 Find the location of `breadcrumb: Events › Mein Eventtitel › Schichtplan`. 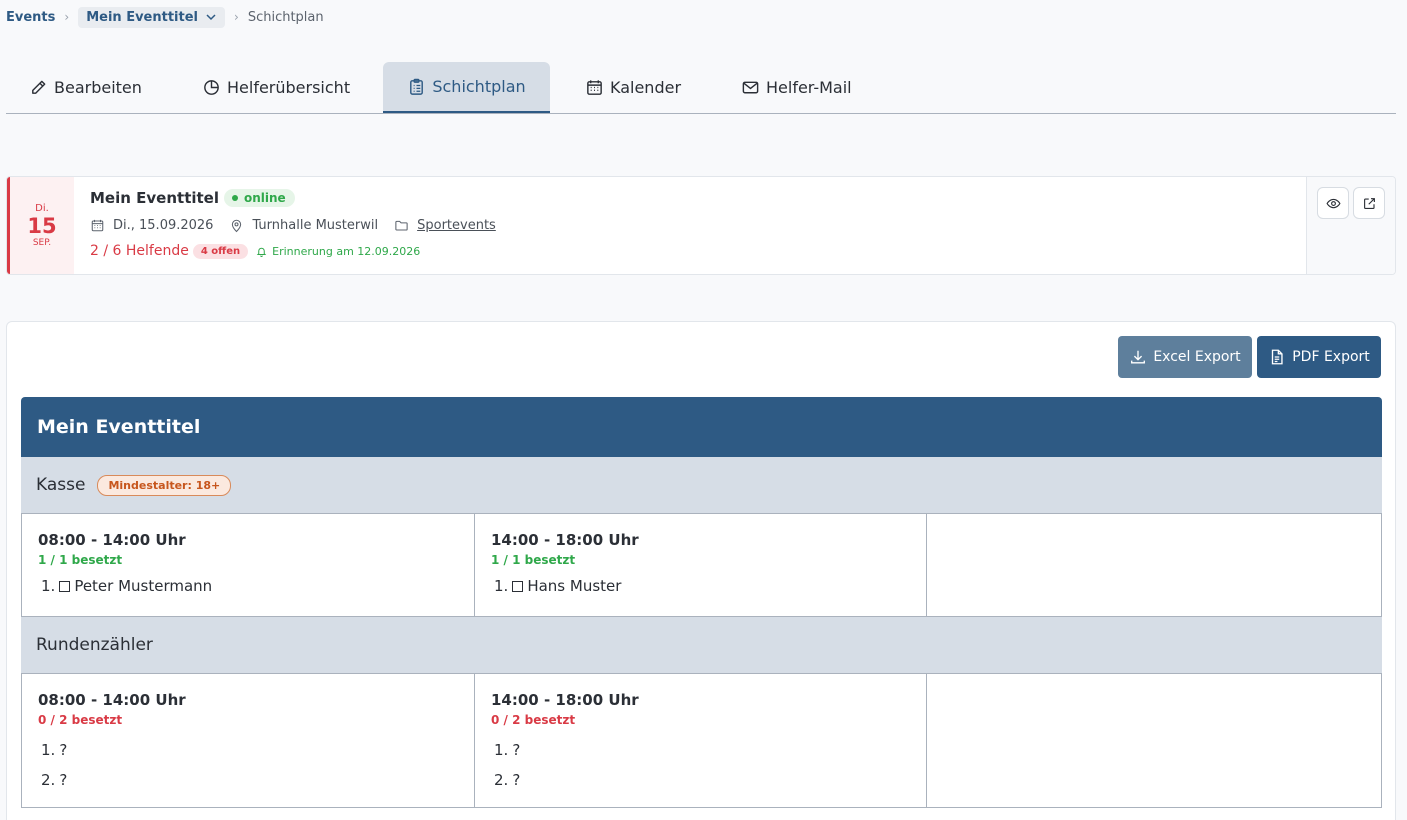

breadcrumb: Events › Mein Eventtitel › Schichtplan is located at coordinates (165, 17).